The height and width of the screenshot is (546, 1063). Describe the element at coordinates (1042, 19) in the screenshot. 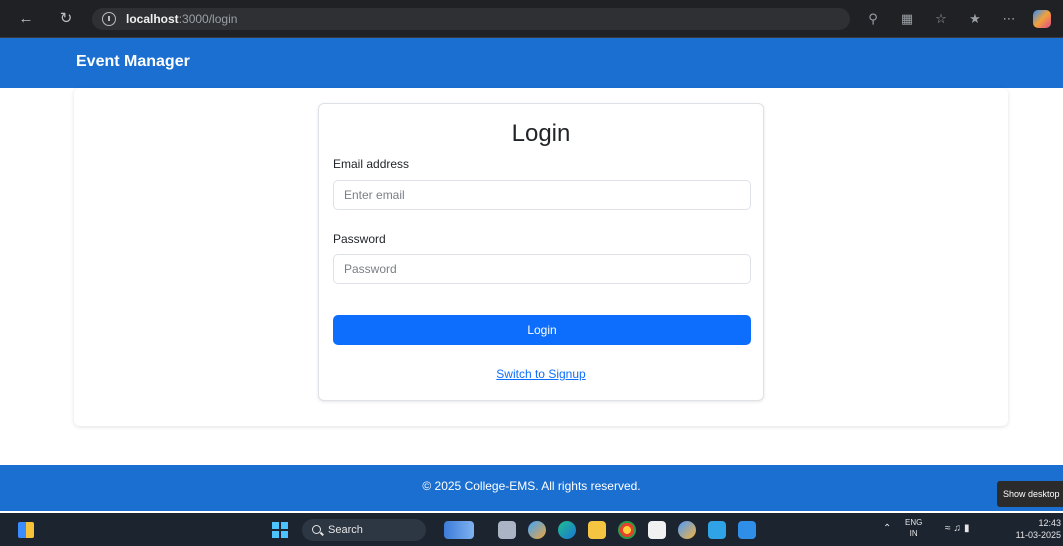

I see `copilot-icon` at that location.